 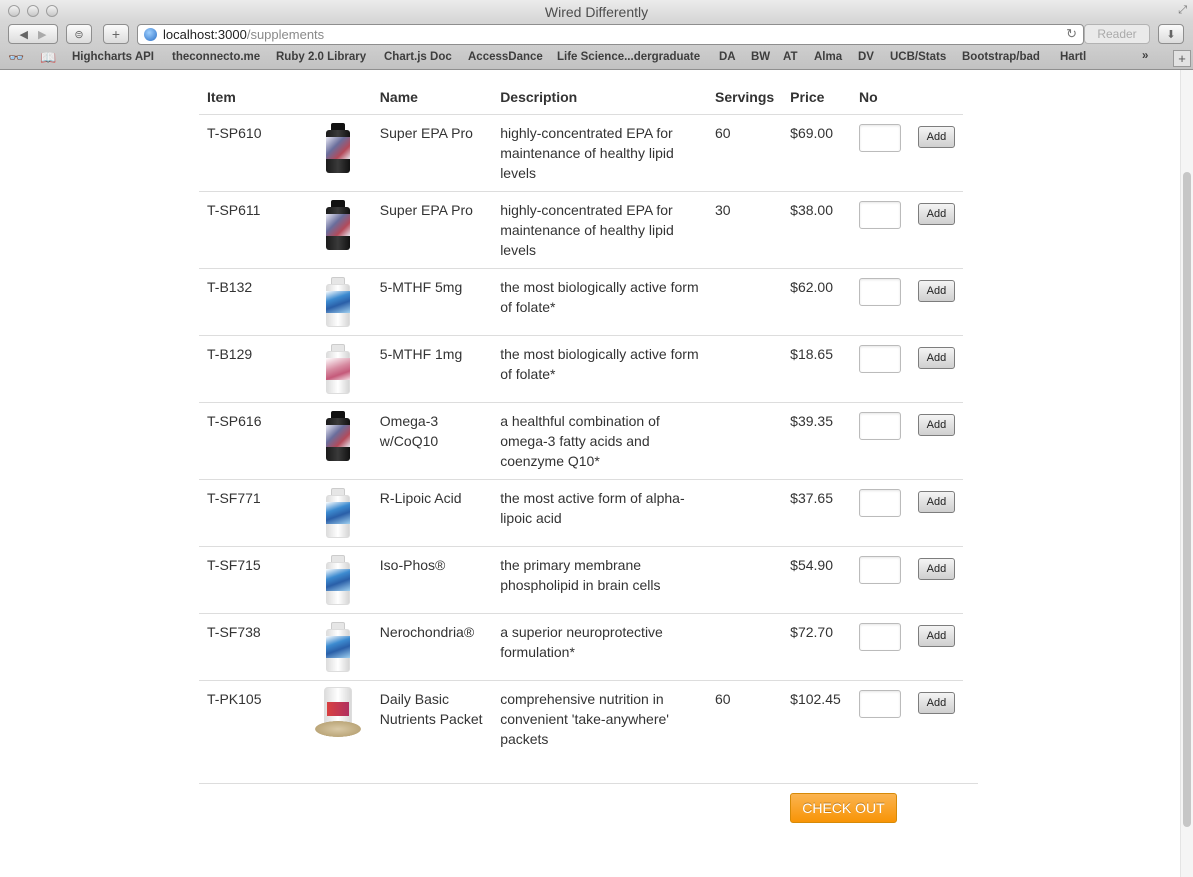 What do you see at coordinates (581, 98) in the screenshot?
I see `table-header-row: Item Name Description Servings Price No` at bounding box center [581, 98].